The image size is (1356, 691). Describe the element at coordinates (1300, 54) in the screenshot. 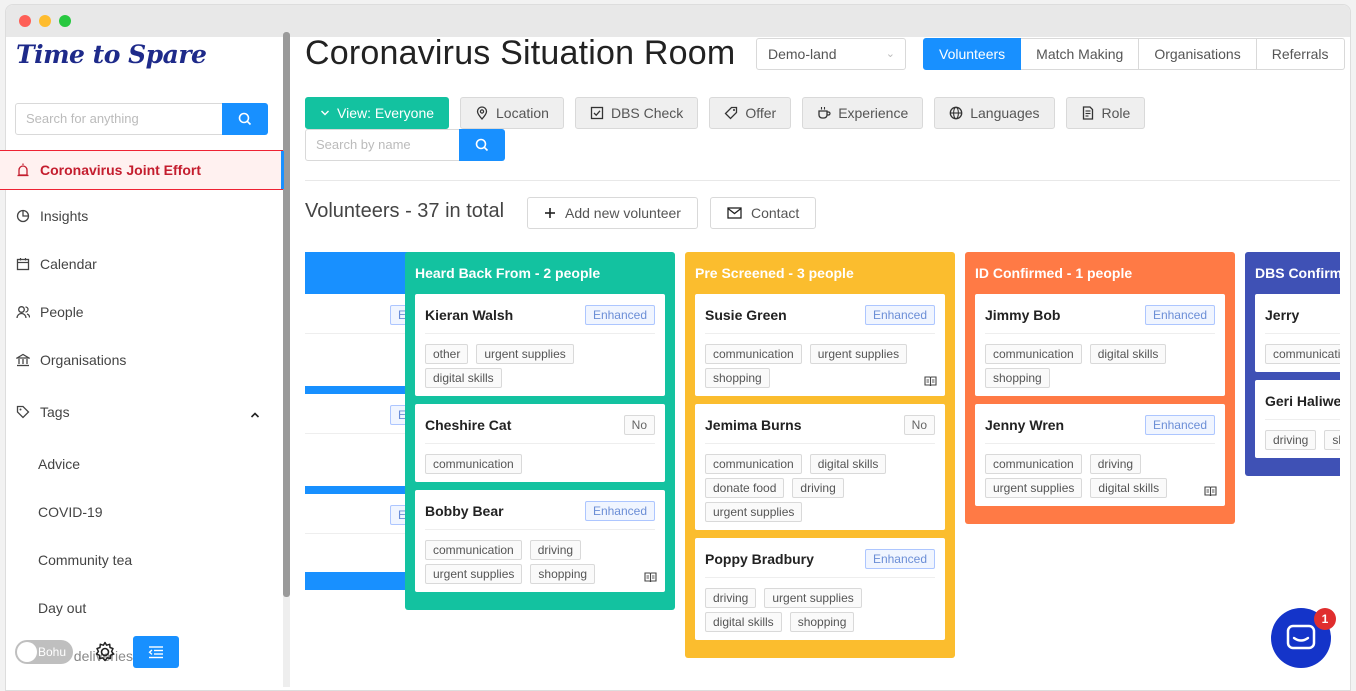

I see `tab-referrals: Referrals` at that location.